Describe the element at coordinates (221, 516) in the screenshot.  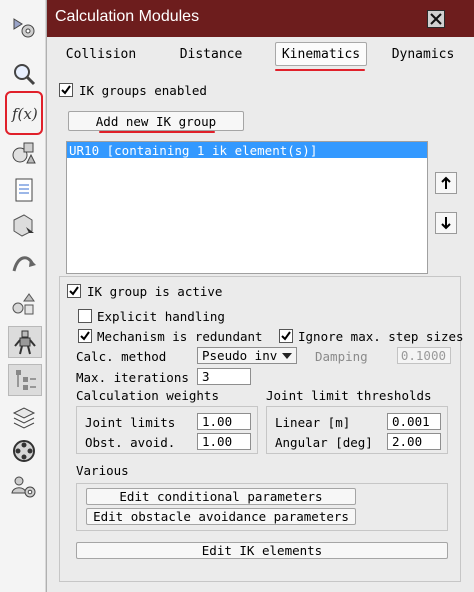
I see `edit-obstacle-avoidance-button: Edit obstacle avoidance parameters` at that location.